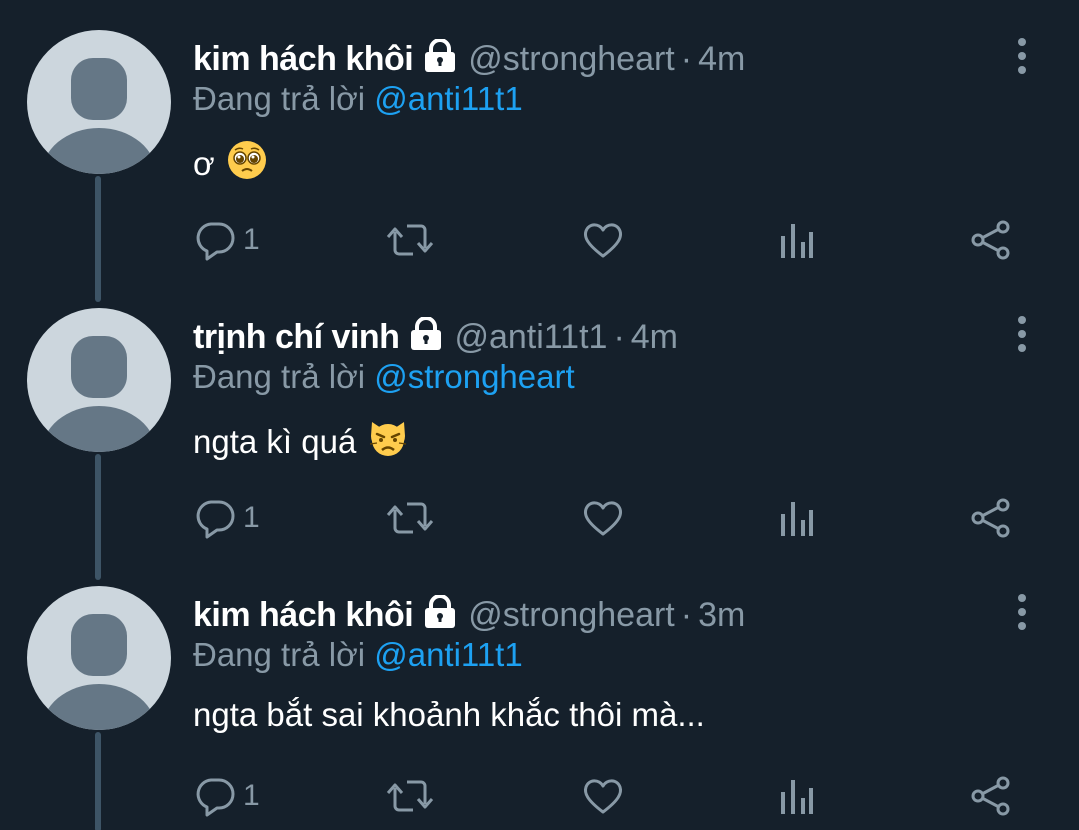 This screenshot has width=1079, height=830. I want to click on mention-link: @strongheart, so click(474, 376).